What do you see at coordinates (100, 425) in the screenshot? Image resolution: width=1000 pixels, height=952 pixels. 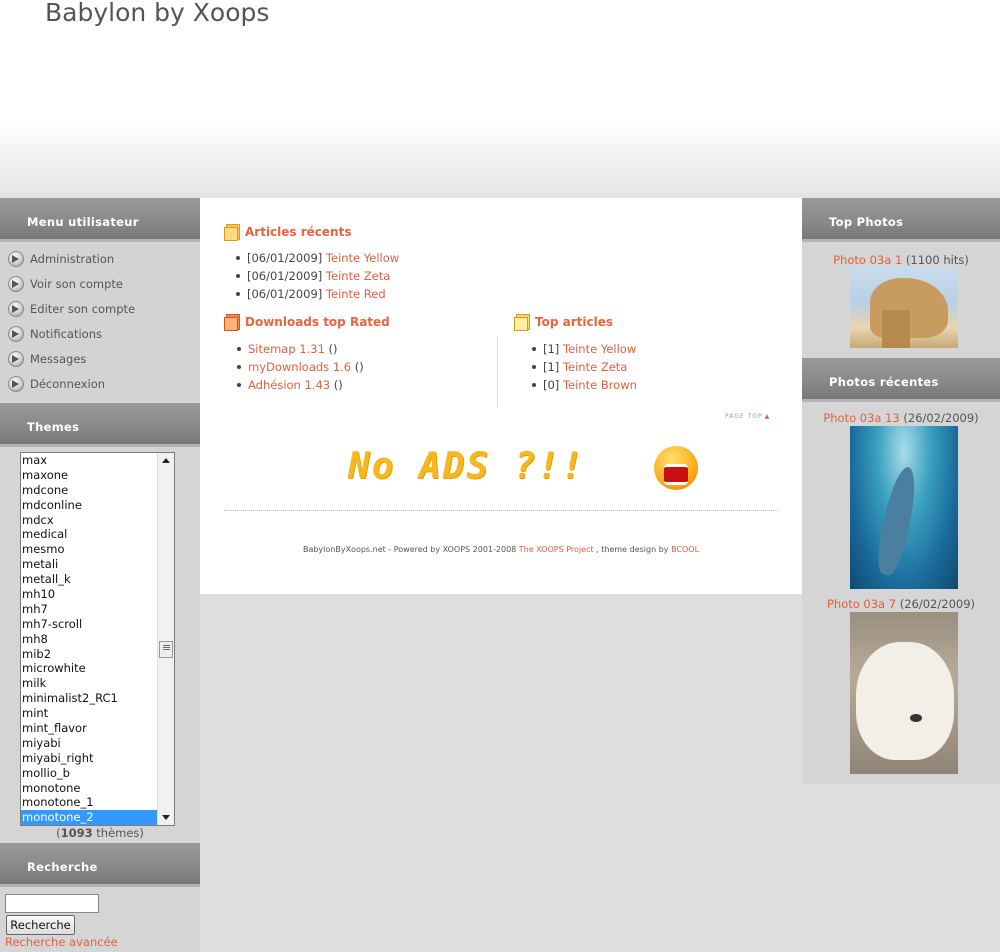 I see `themes-title: Themes` at bounding box center [100, 425].